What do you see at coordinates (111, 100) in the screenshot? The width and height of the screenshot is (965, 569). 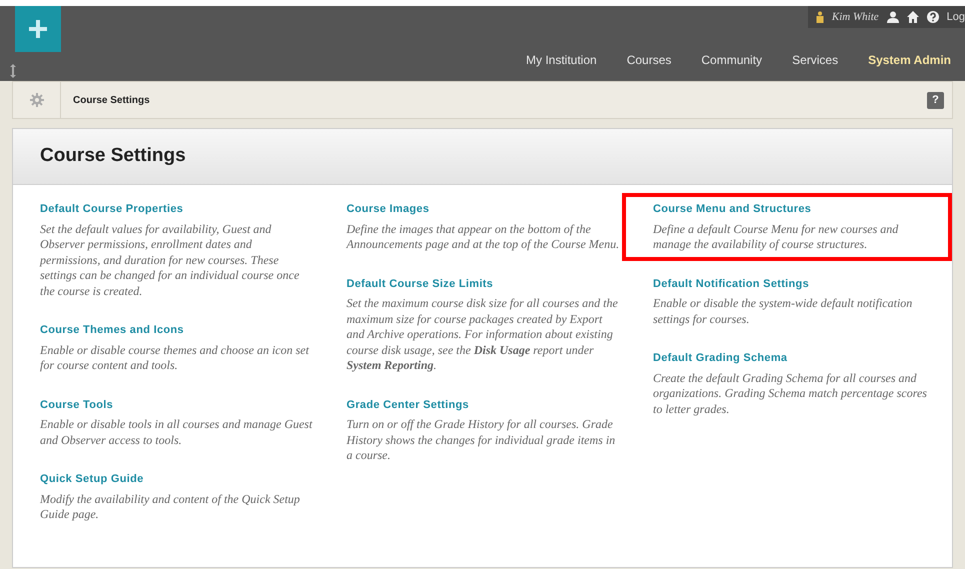 I see `breadcrumb-item: Course Settings` at bounding box center [111, 100].